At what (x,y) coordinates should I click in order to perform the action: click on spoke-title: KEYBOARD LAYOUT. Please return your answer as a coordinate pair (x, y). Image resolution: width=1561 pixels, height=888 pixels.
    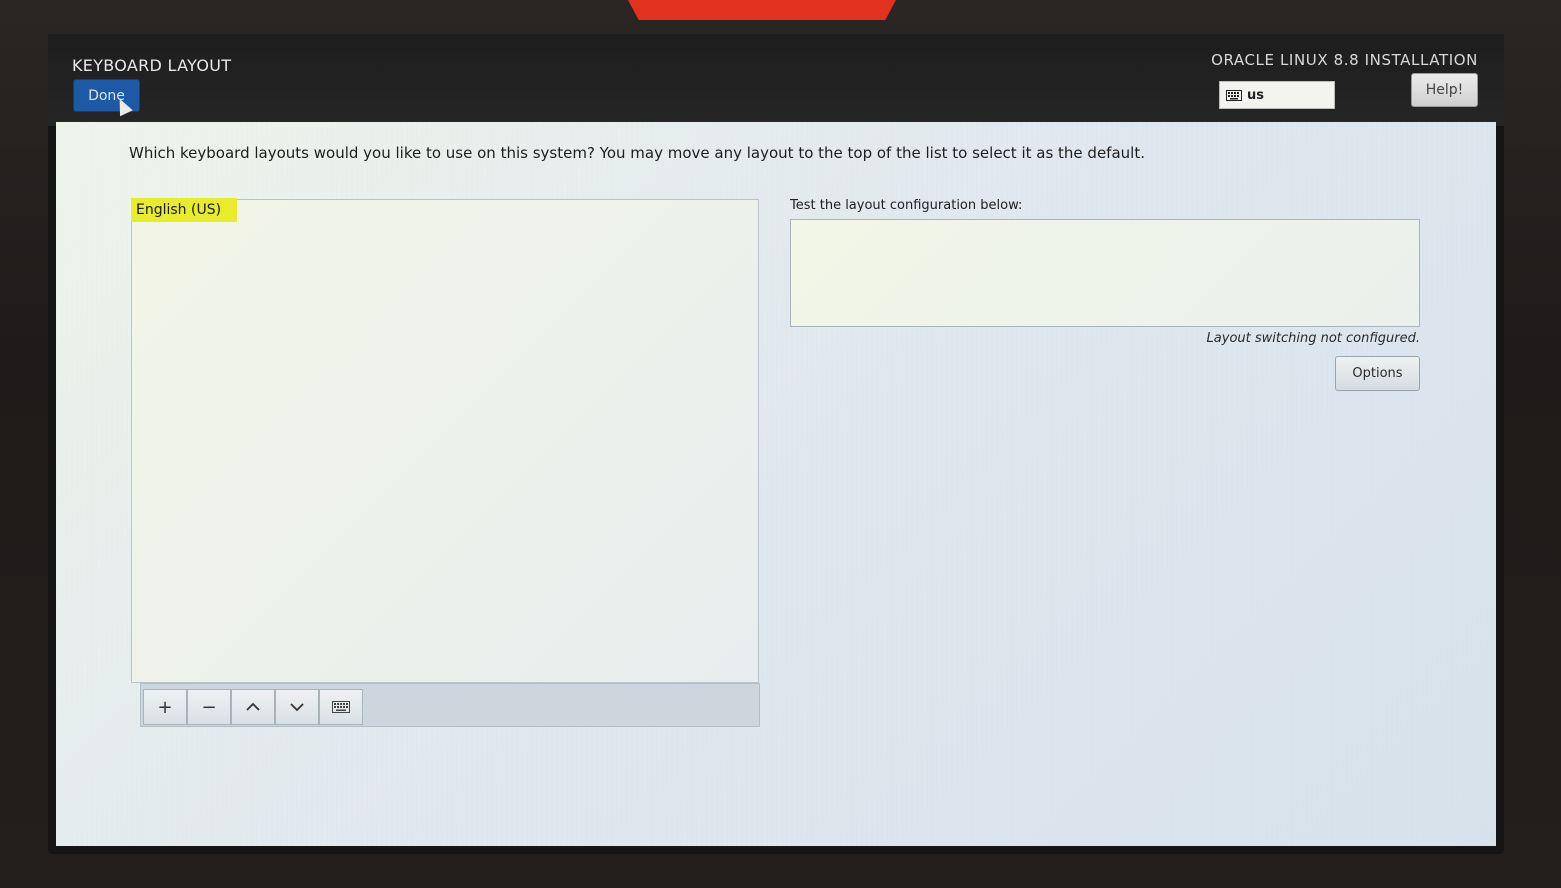
    Looking at the image, I should click on (152, 65).